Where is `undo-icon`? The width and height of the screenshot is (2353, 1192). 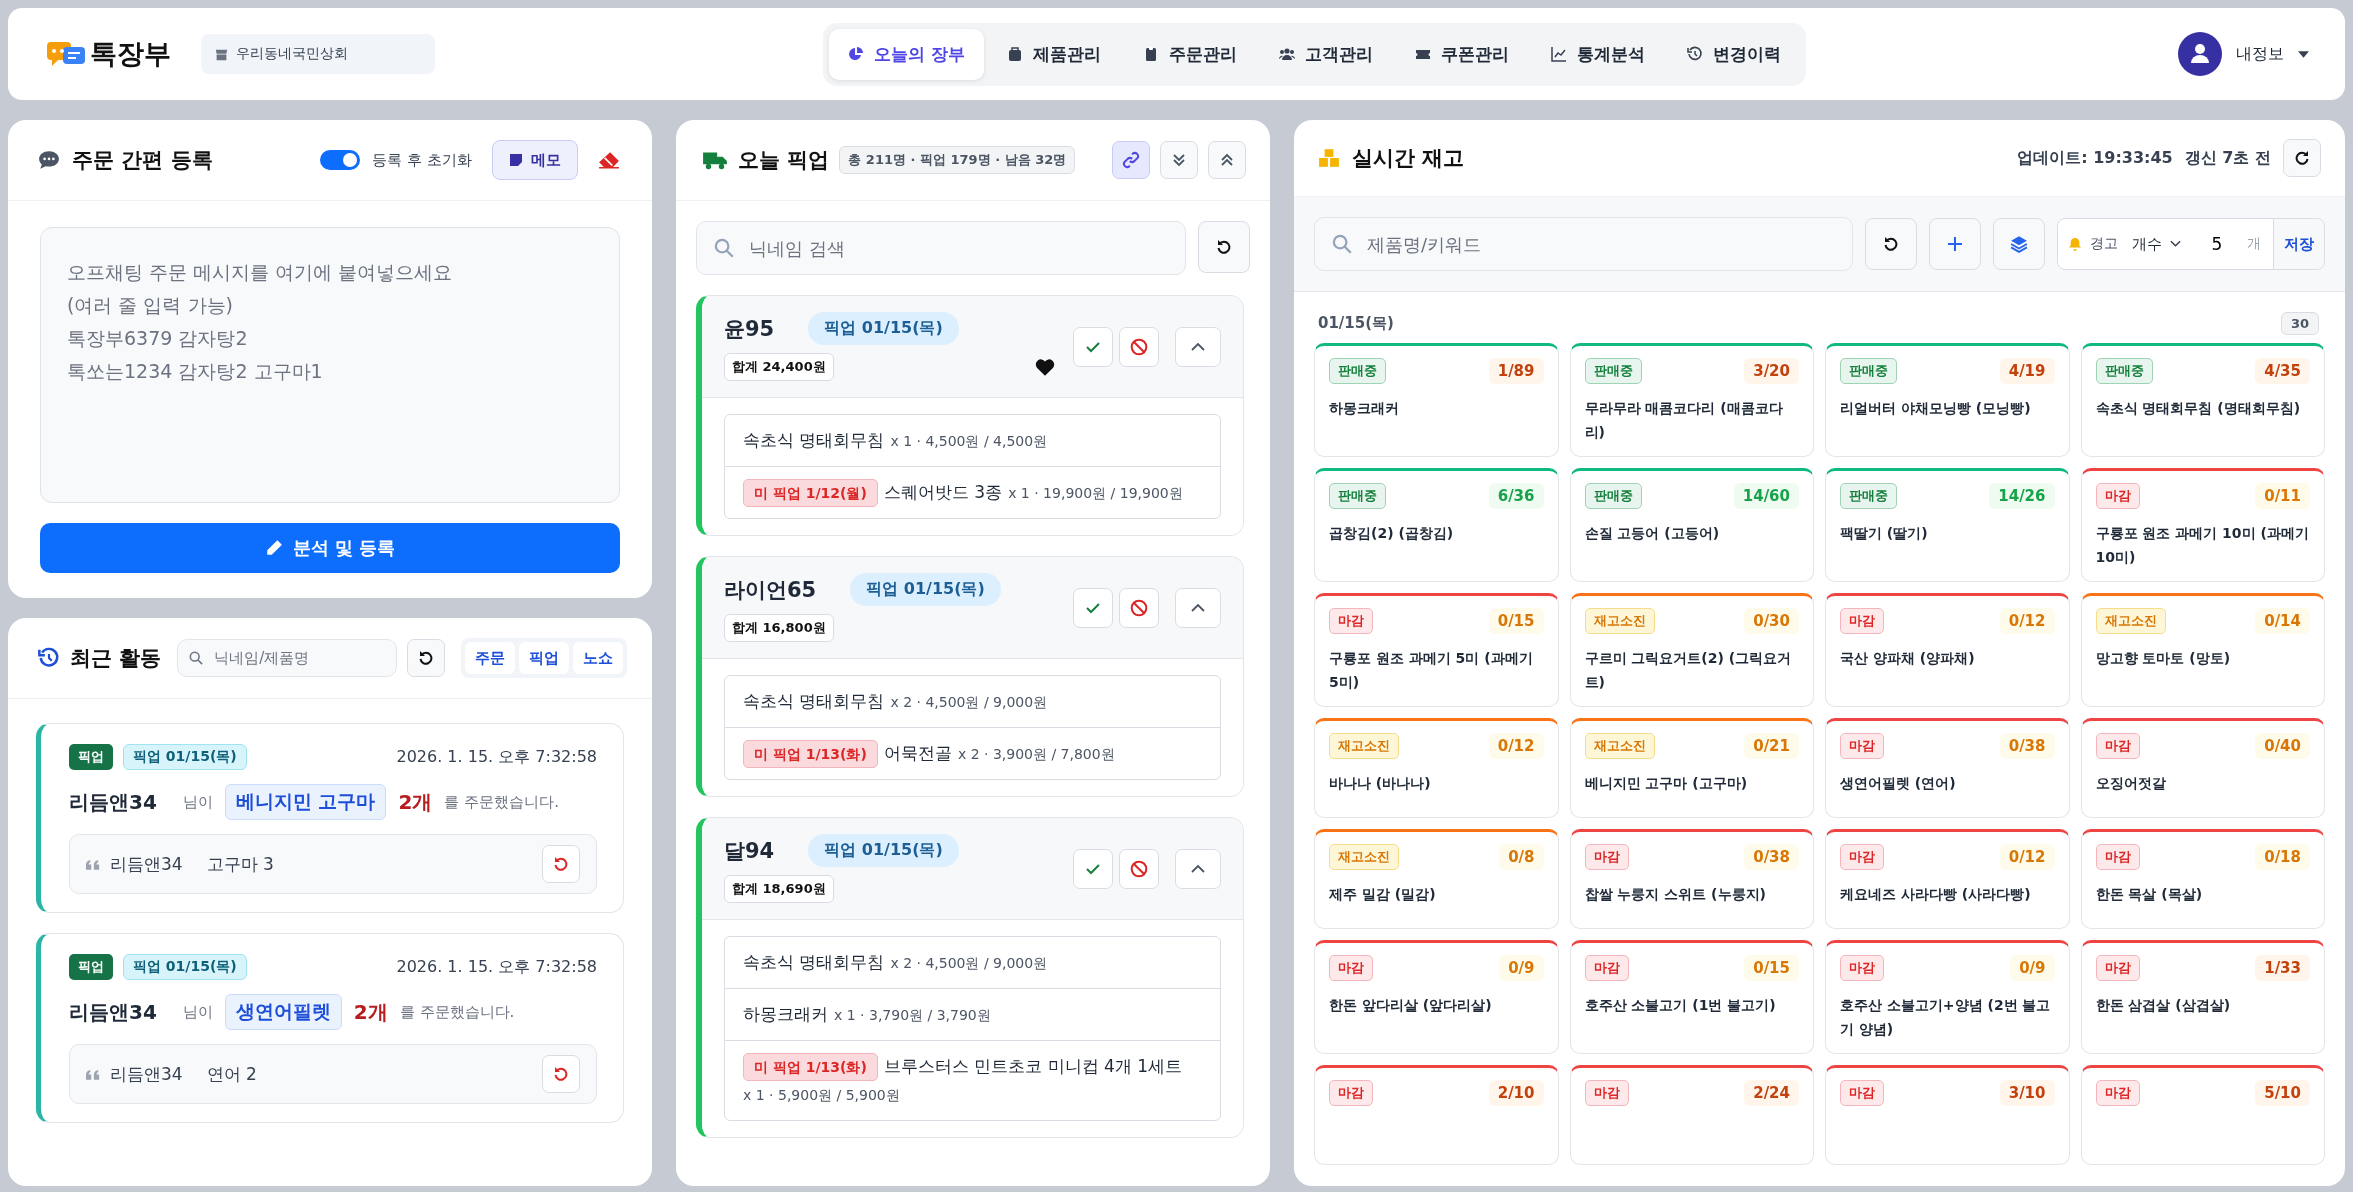 undo-icon is located at coordinates (561, 1074).